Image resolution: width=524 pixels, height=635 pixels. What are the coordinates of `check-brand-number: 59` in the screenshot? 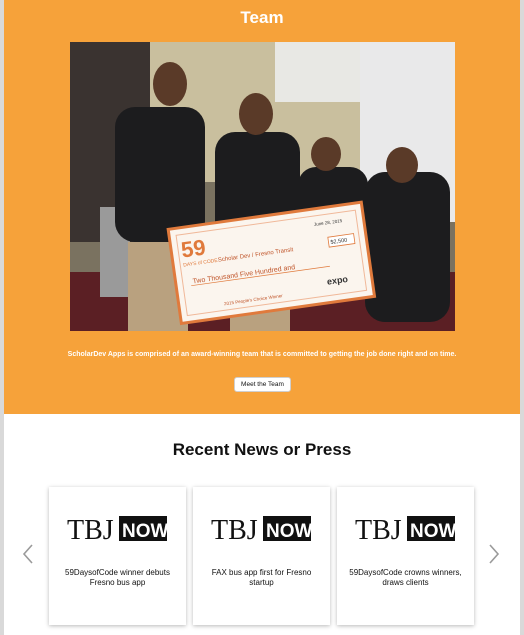 It's located at (193, 248).